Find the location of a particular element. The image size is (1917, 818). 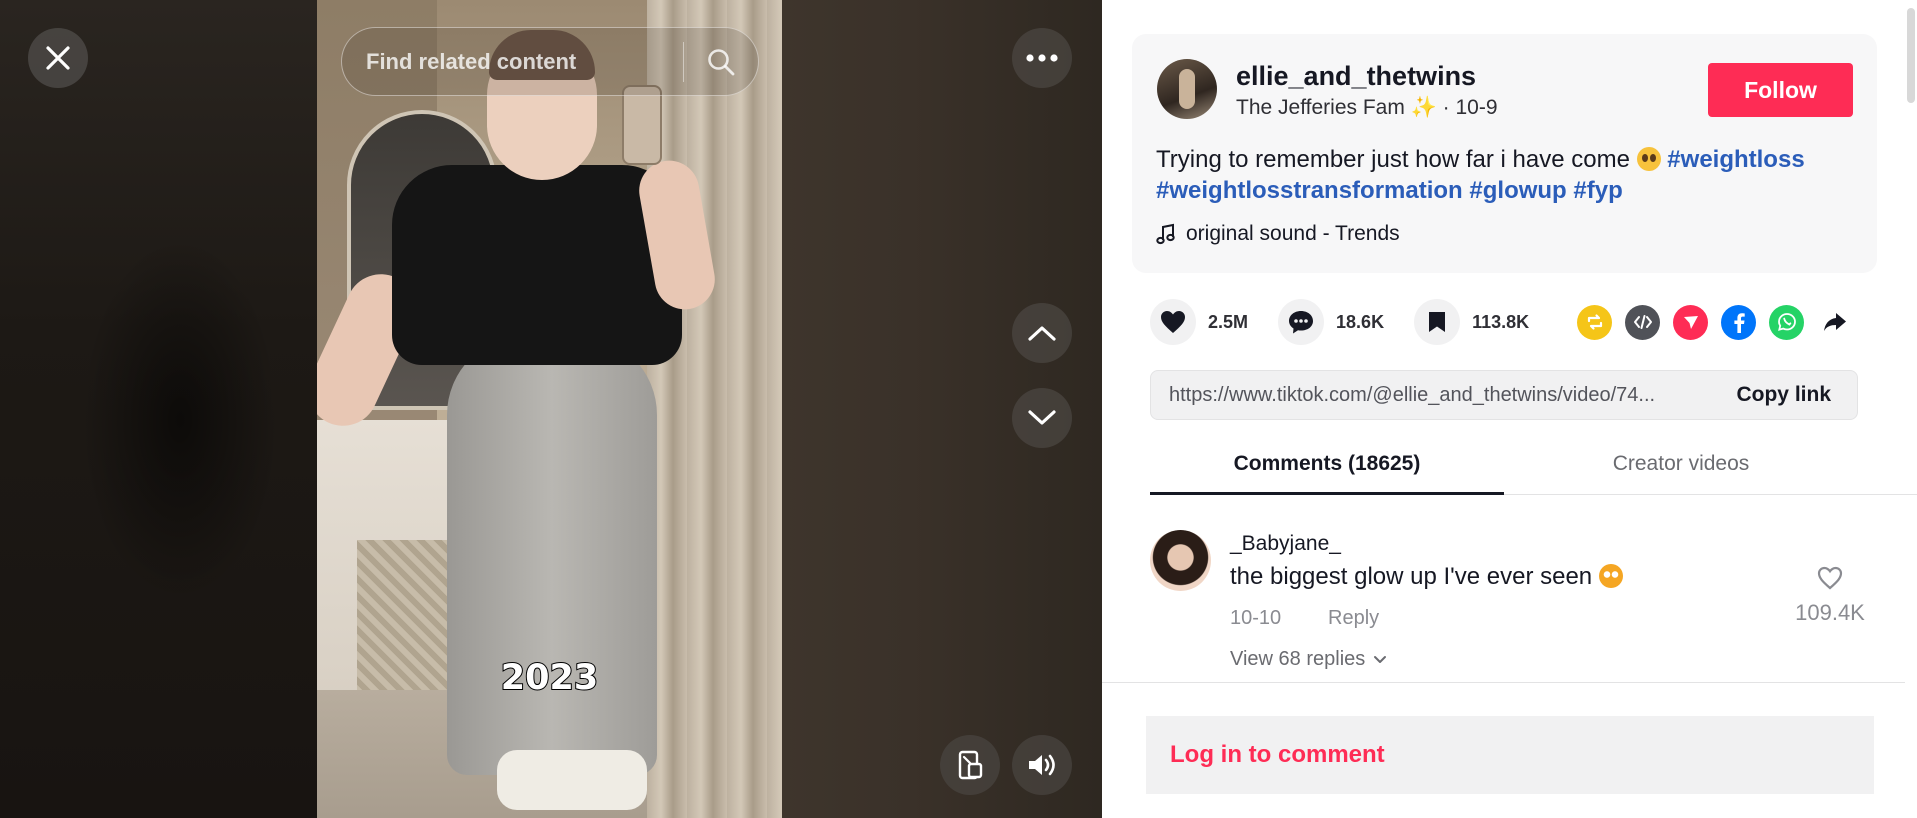

panel-tabs: Comments (18625) Creator videos is located at coordinates (1533, 471).